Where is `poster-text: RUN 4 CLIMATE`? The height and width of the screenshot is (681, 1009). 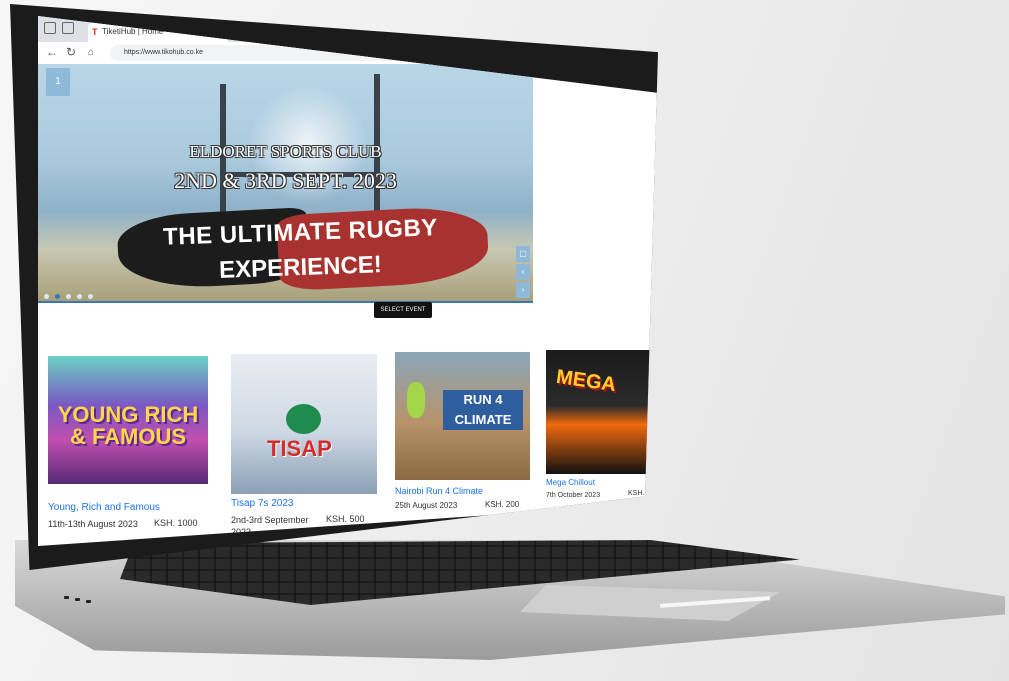
poster-text: RUN 4 CLIMATE is located at coordinates (483, 410).